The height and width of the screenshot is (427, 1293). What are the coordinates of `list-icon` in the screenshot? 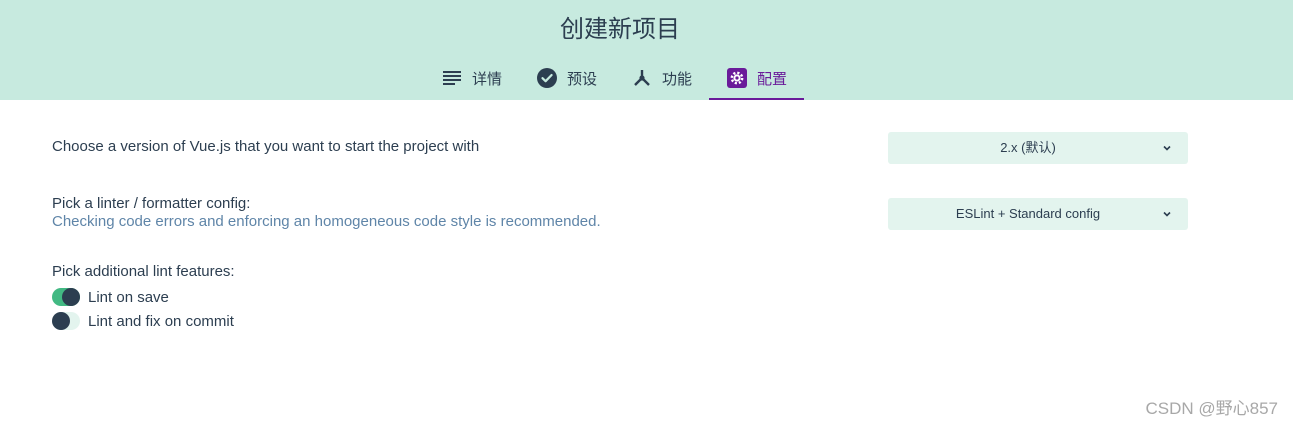 It's located at (452, 78).